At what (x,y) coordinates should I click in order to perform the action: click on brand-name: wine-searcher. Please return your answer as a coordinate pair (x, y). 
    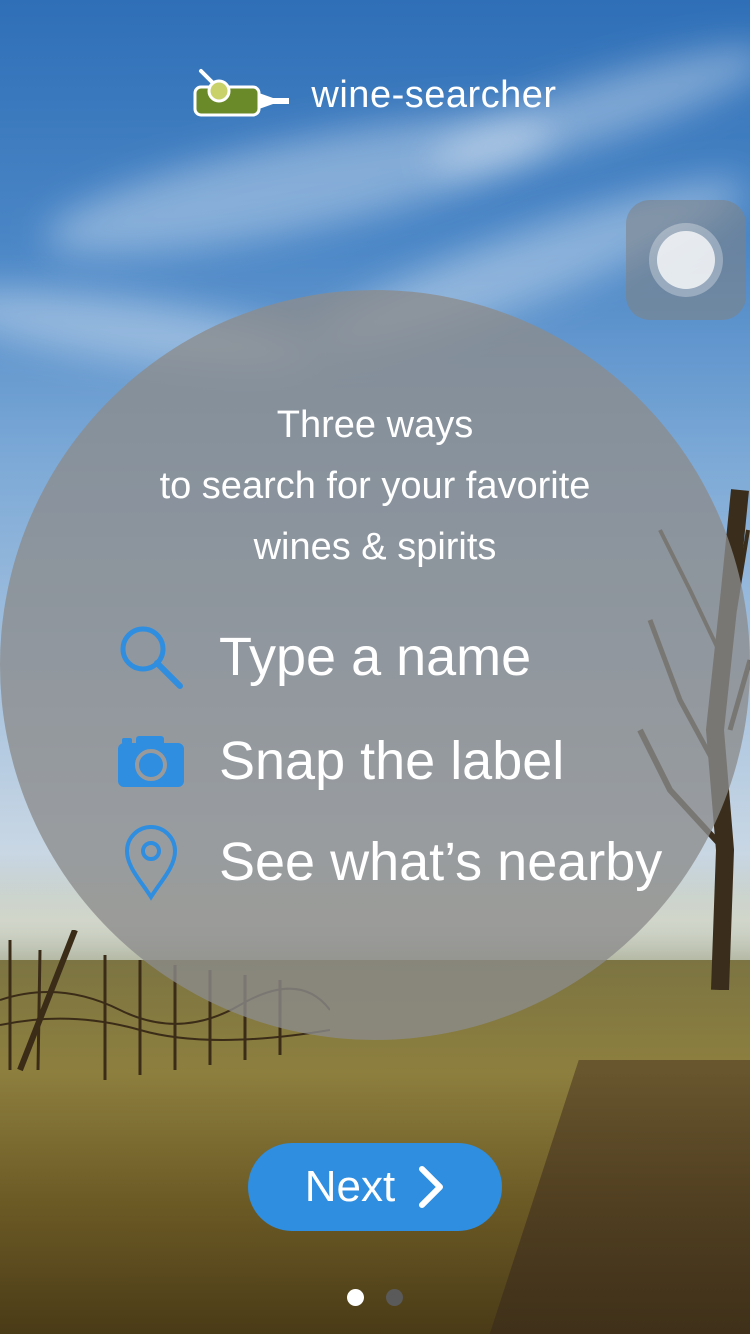
    Looking at the image, I should click on (434, 94).